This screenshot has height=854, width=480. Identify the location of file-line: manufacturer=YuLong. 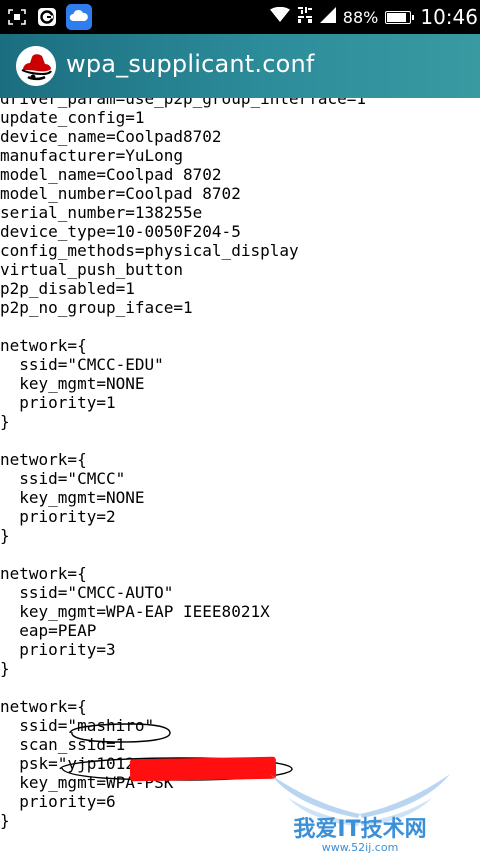
(92, 155).